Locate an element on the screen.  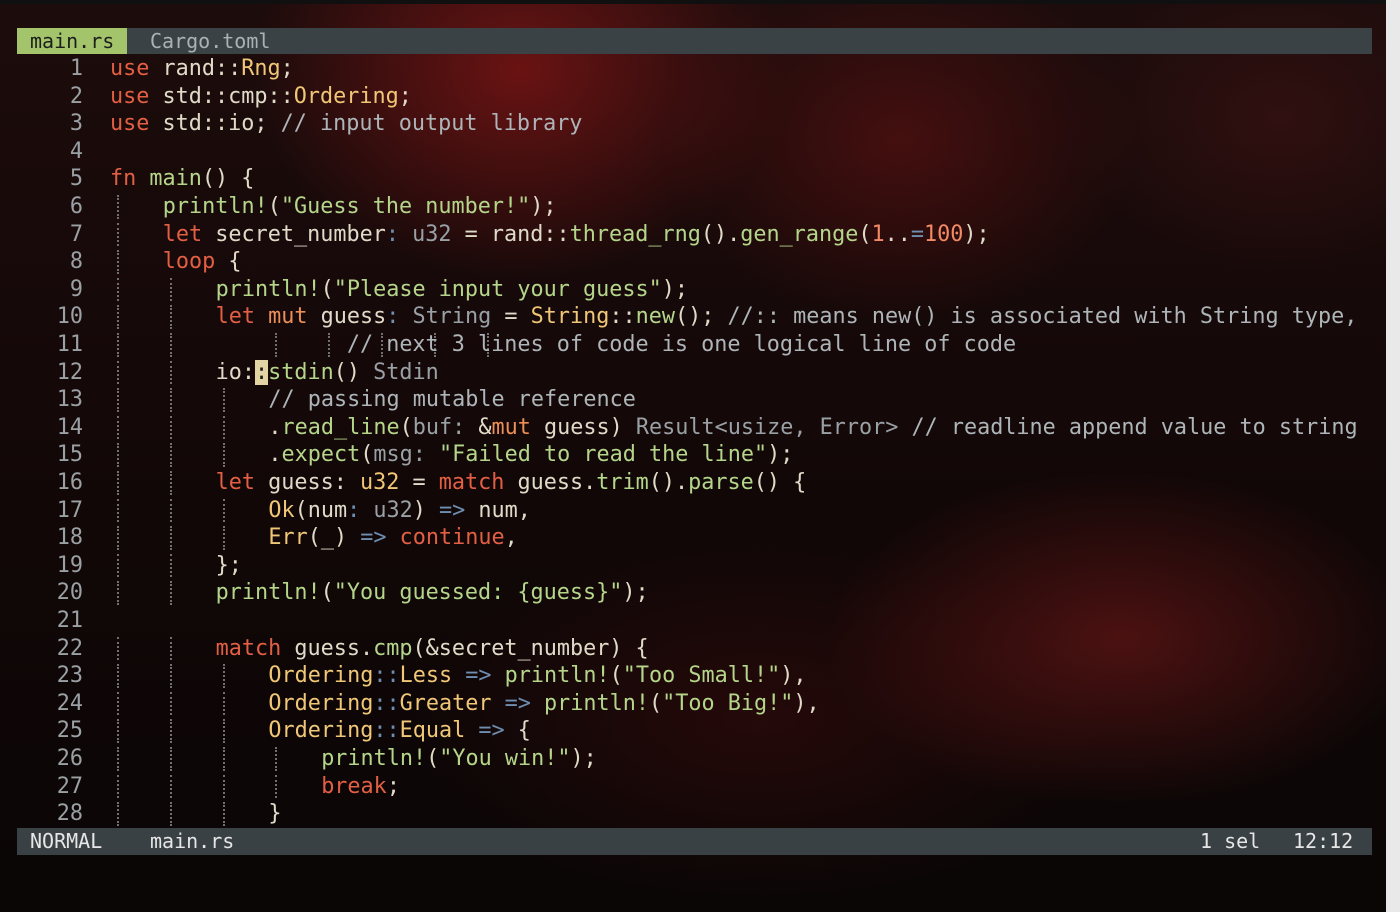
code-text: Err(_) => continue, is located at coordinates (392, 538).